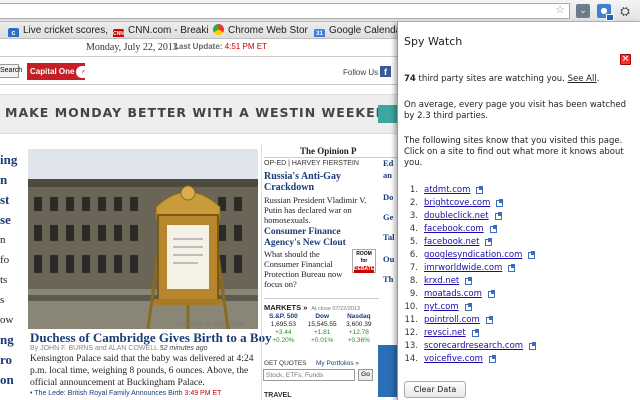 The image size is (640, 400). What do you see at coordinates (312, 307) in the screenshot?
I see `markets-heading: MARKETS » At close 07/22/2013` at bounding box center [312, 307].